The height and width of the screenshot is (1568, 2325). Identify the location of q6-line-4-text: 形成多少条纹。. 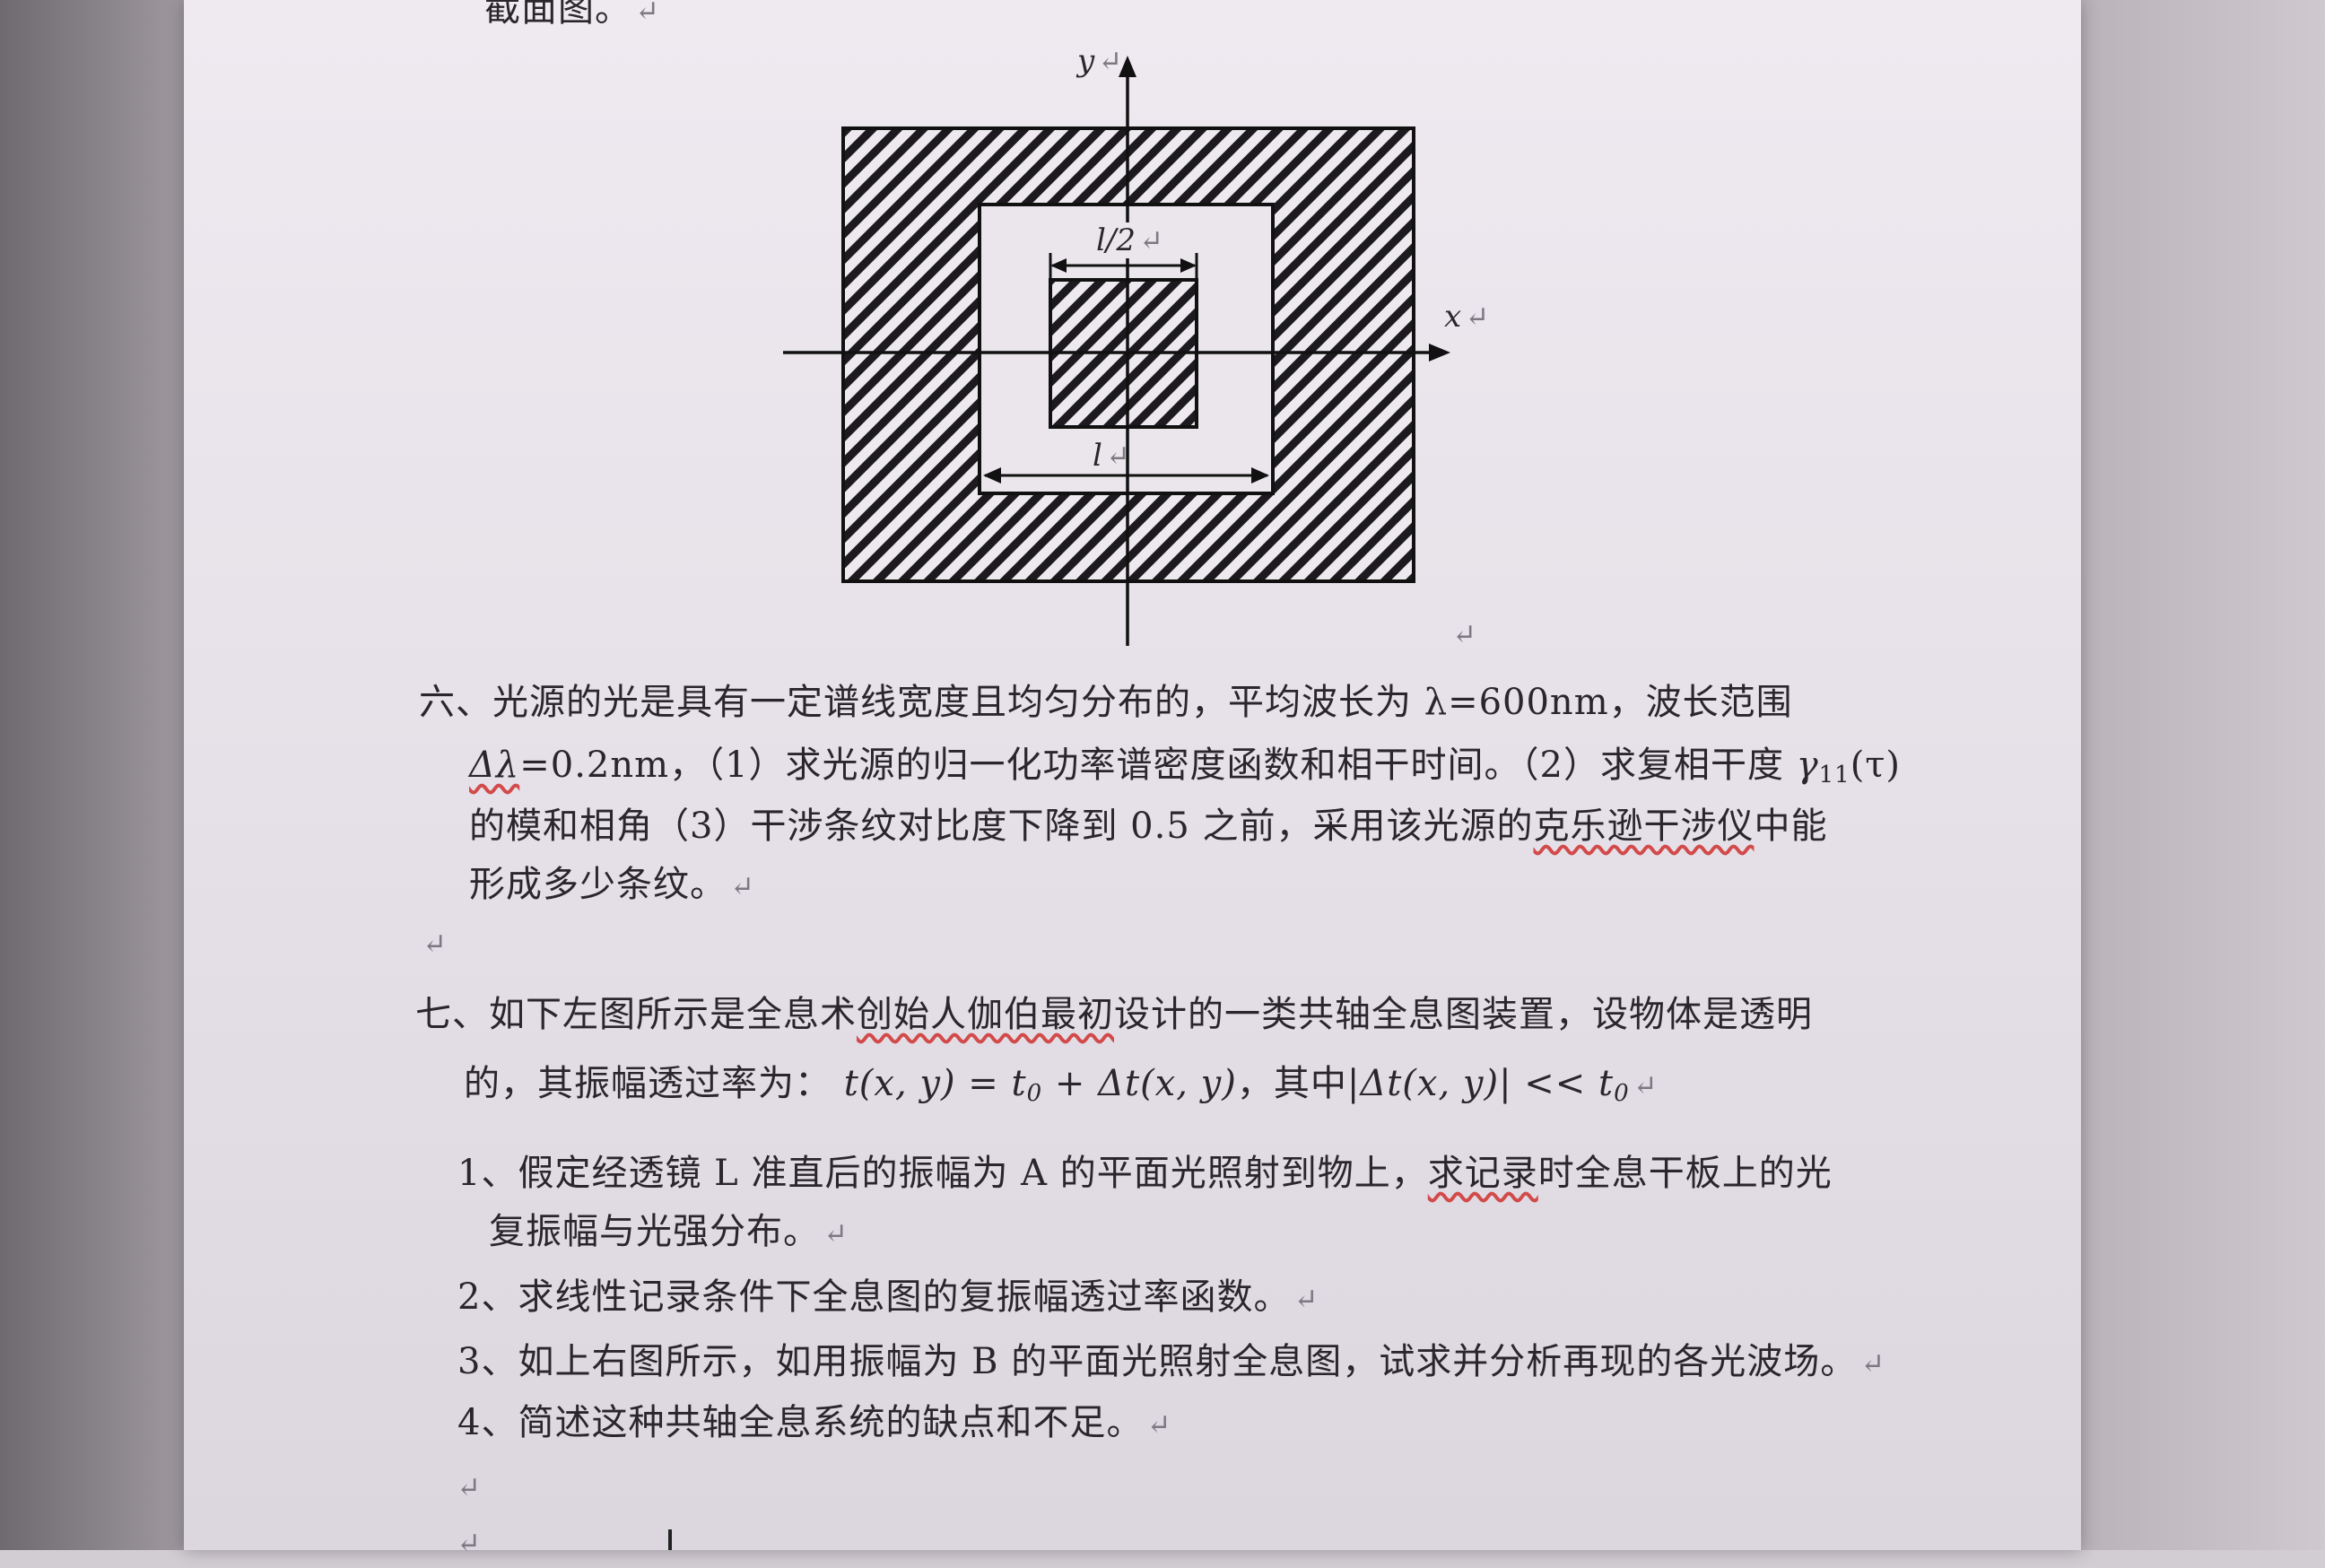
(598, 884).